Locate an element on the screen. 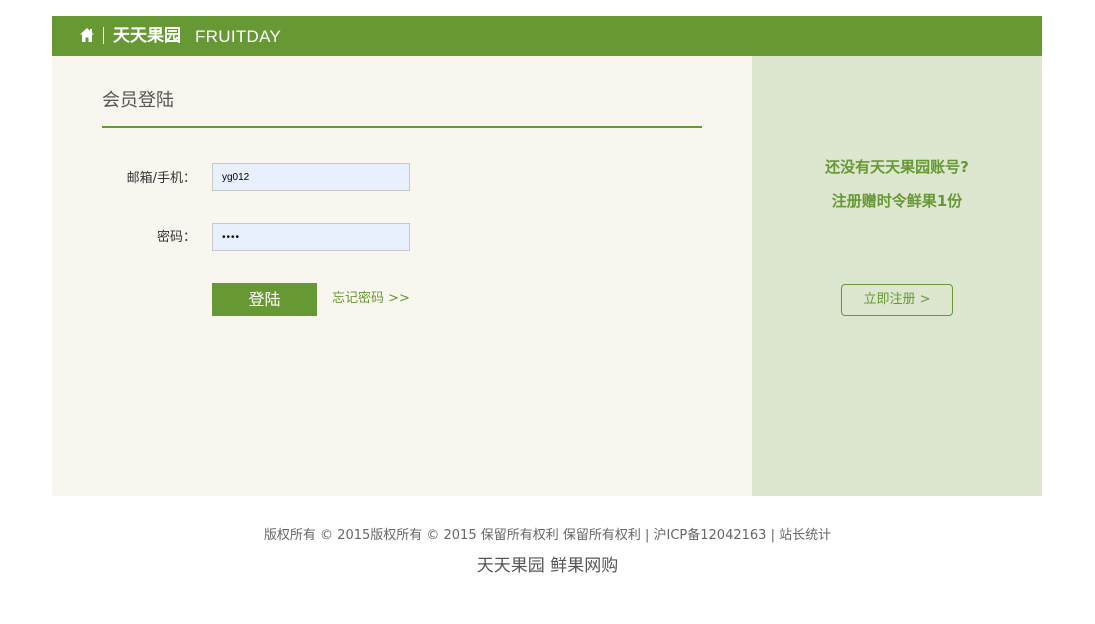 The width and height of the screenshot is (1095, 624). title-divider is located at coordinates (402, 127).